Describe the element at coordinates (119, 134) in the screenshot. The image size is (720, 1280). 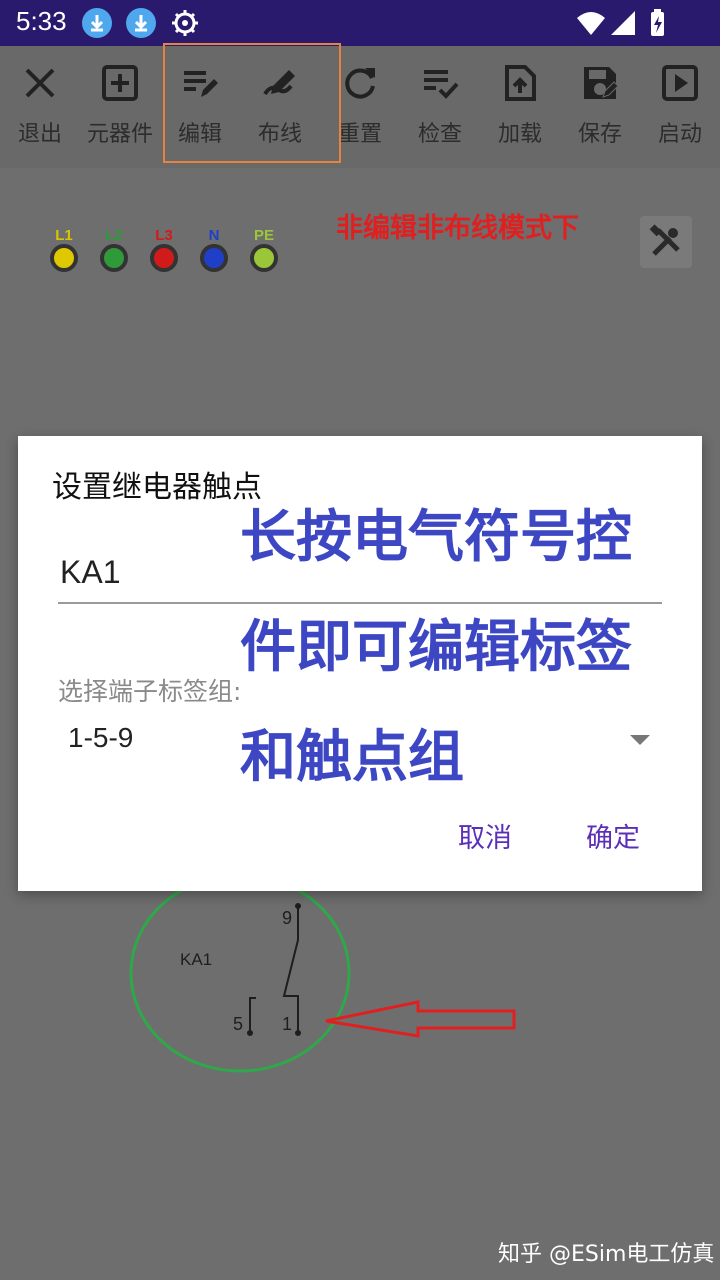
I see `components-label: 元器件` at that location.